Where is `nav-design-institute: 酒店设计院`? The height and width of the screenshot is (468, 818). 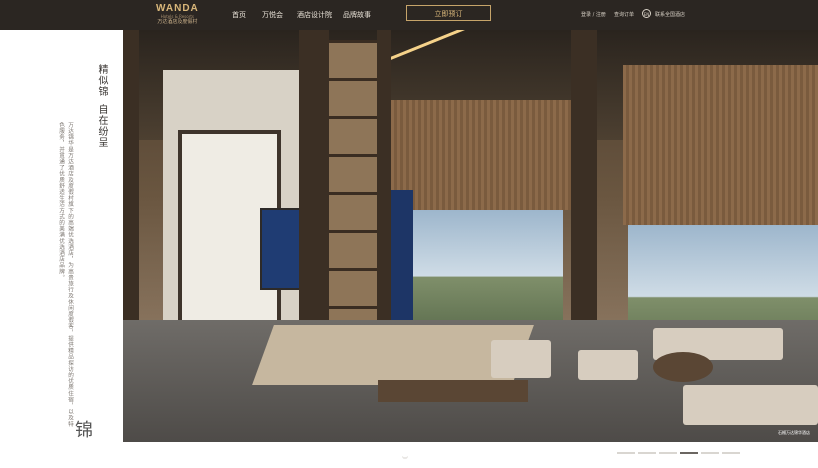
nav-design-institute: 酒店设计院 is located at coordinates (314, 15).